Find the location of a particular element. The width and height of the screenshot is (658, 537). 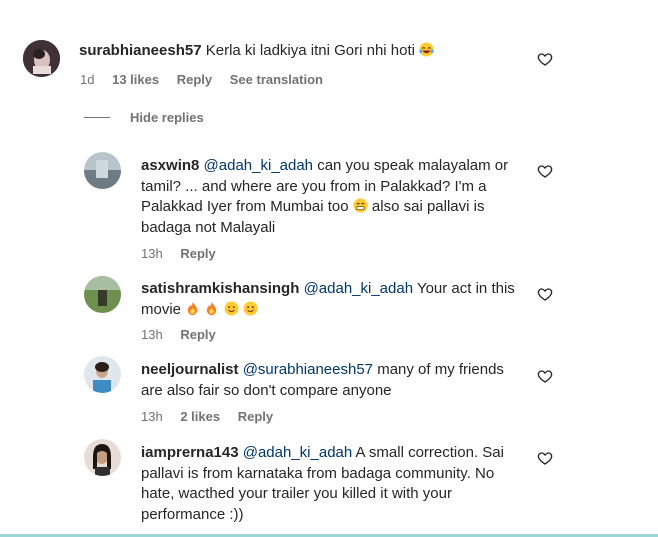

reply-text: A small correction. Sai is located at coordinates (428, 452).